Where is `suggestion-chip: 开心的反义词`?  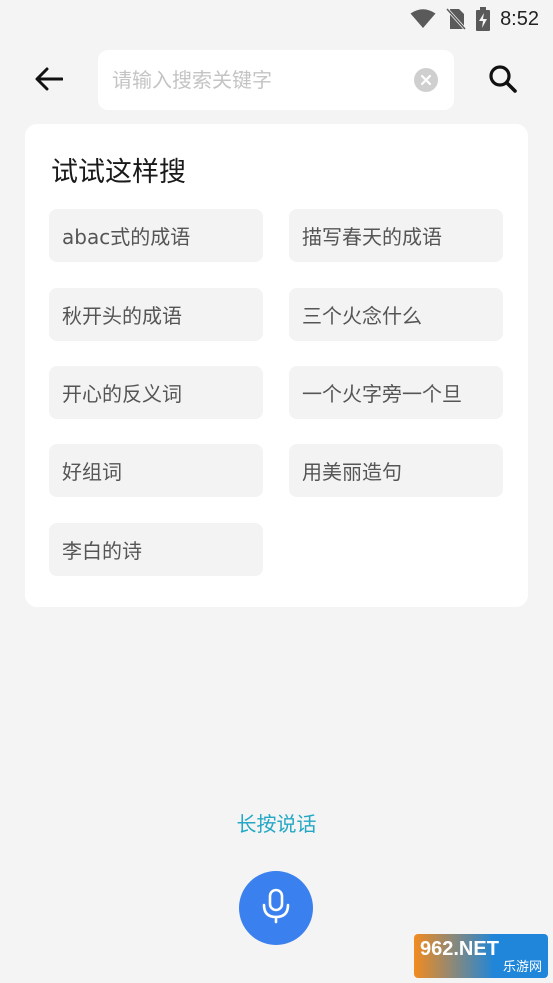
suggestion-chip: 开心的反义词 is located at coordinates (156, 392).